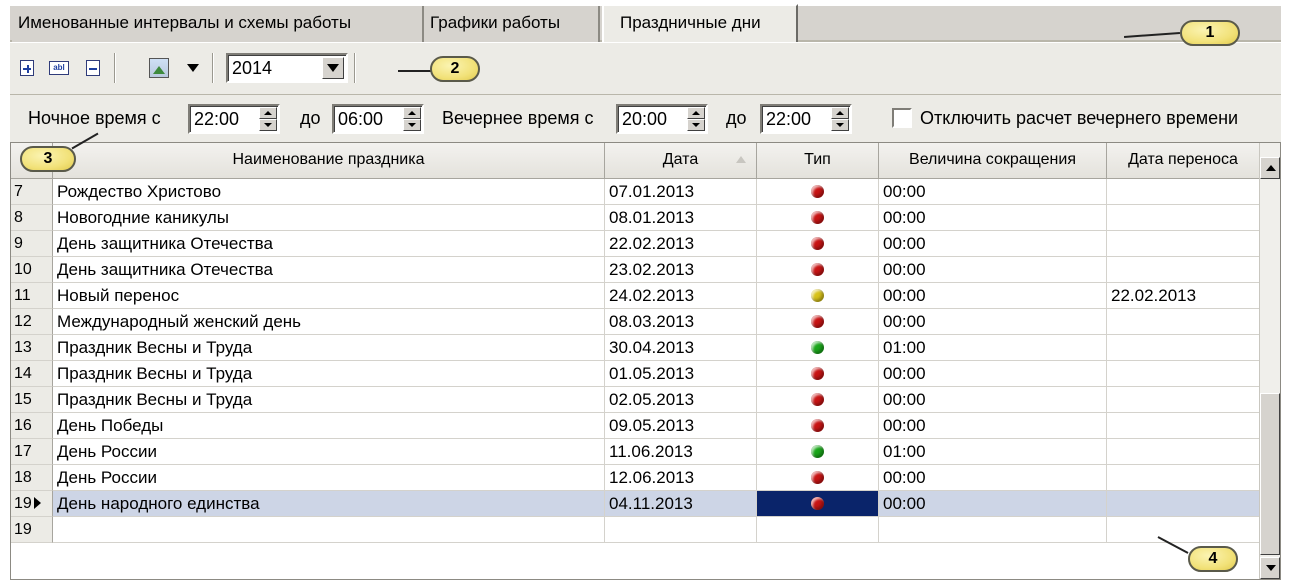 The width and height of the screenshot is (1291, 582). Describe the element at coordinates (681, 270) in the screenshot. I see `date-cell: 23.02.2013` at that location.